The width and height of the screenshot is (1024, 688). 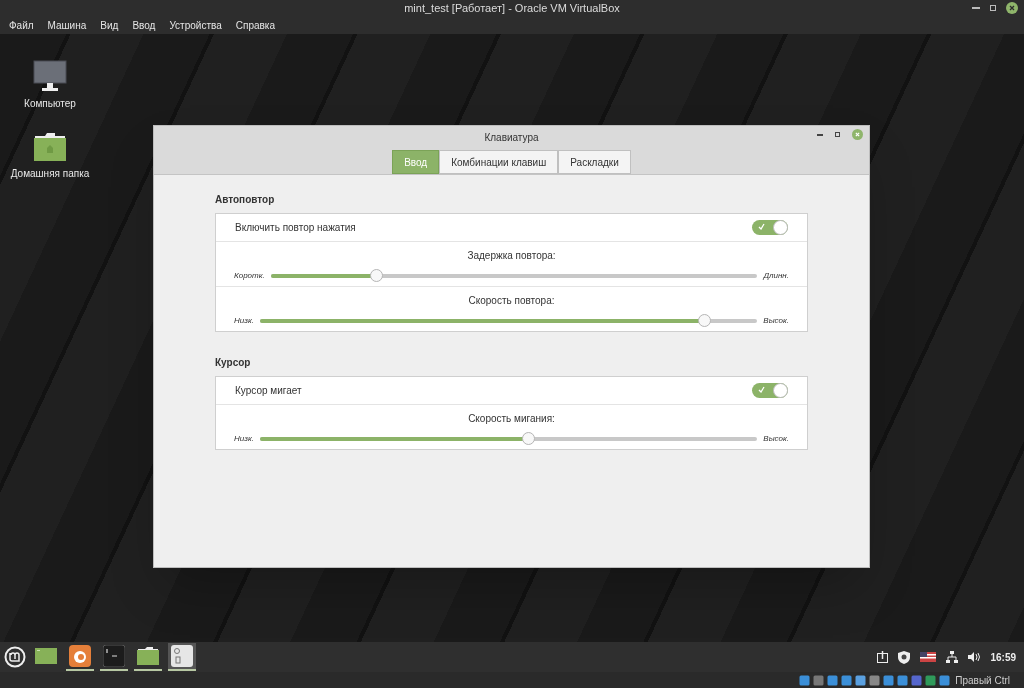 What do you see at coordinates (21, 25) in the screenshot?
I see `menu-item: Файл` at bounding box center [21, 25].